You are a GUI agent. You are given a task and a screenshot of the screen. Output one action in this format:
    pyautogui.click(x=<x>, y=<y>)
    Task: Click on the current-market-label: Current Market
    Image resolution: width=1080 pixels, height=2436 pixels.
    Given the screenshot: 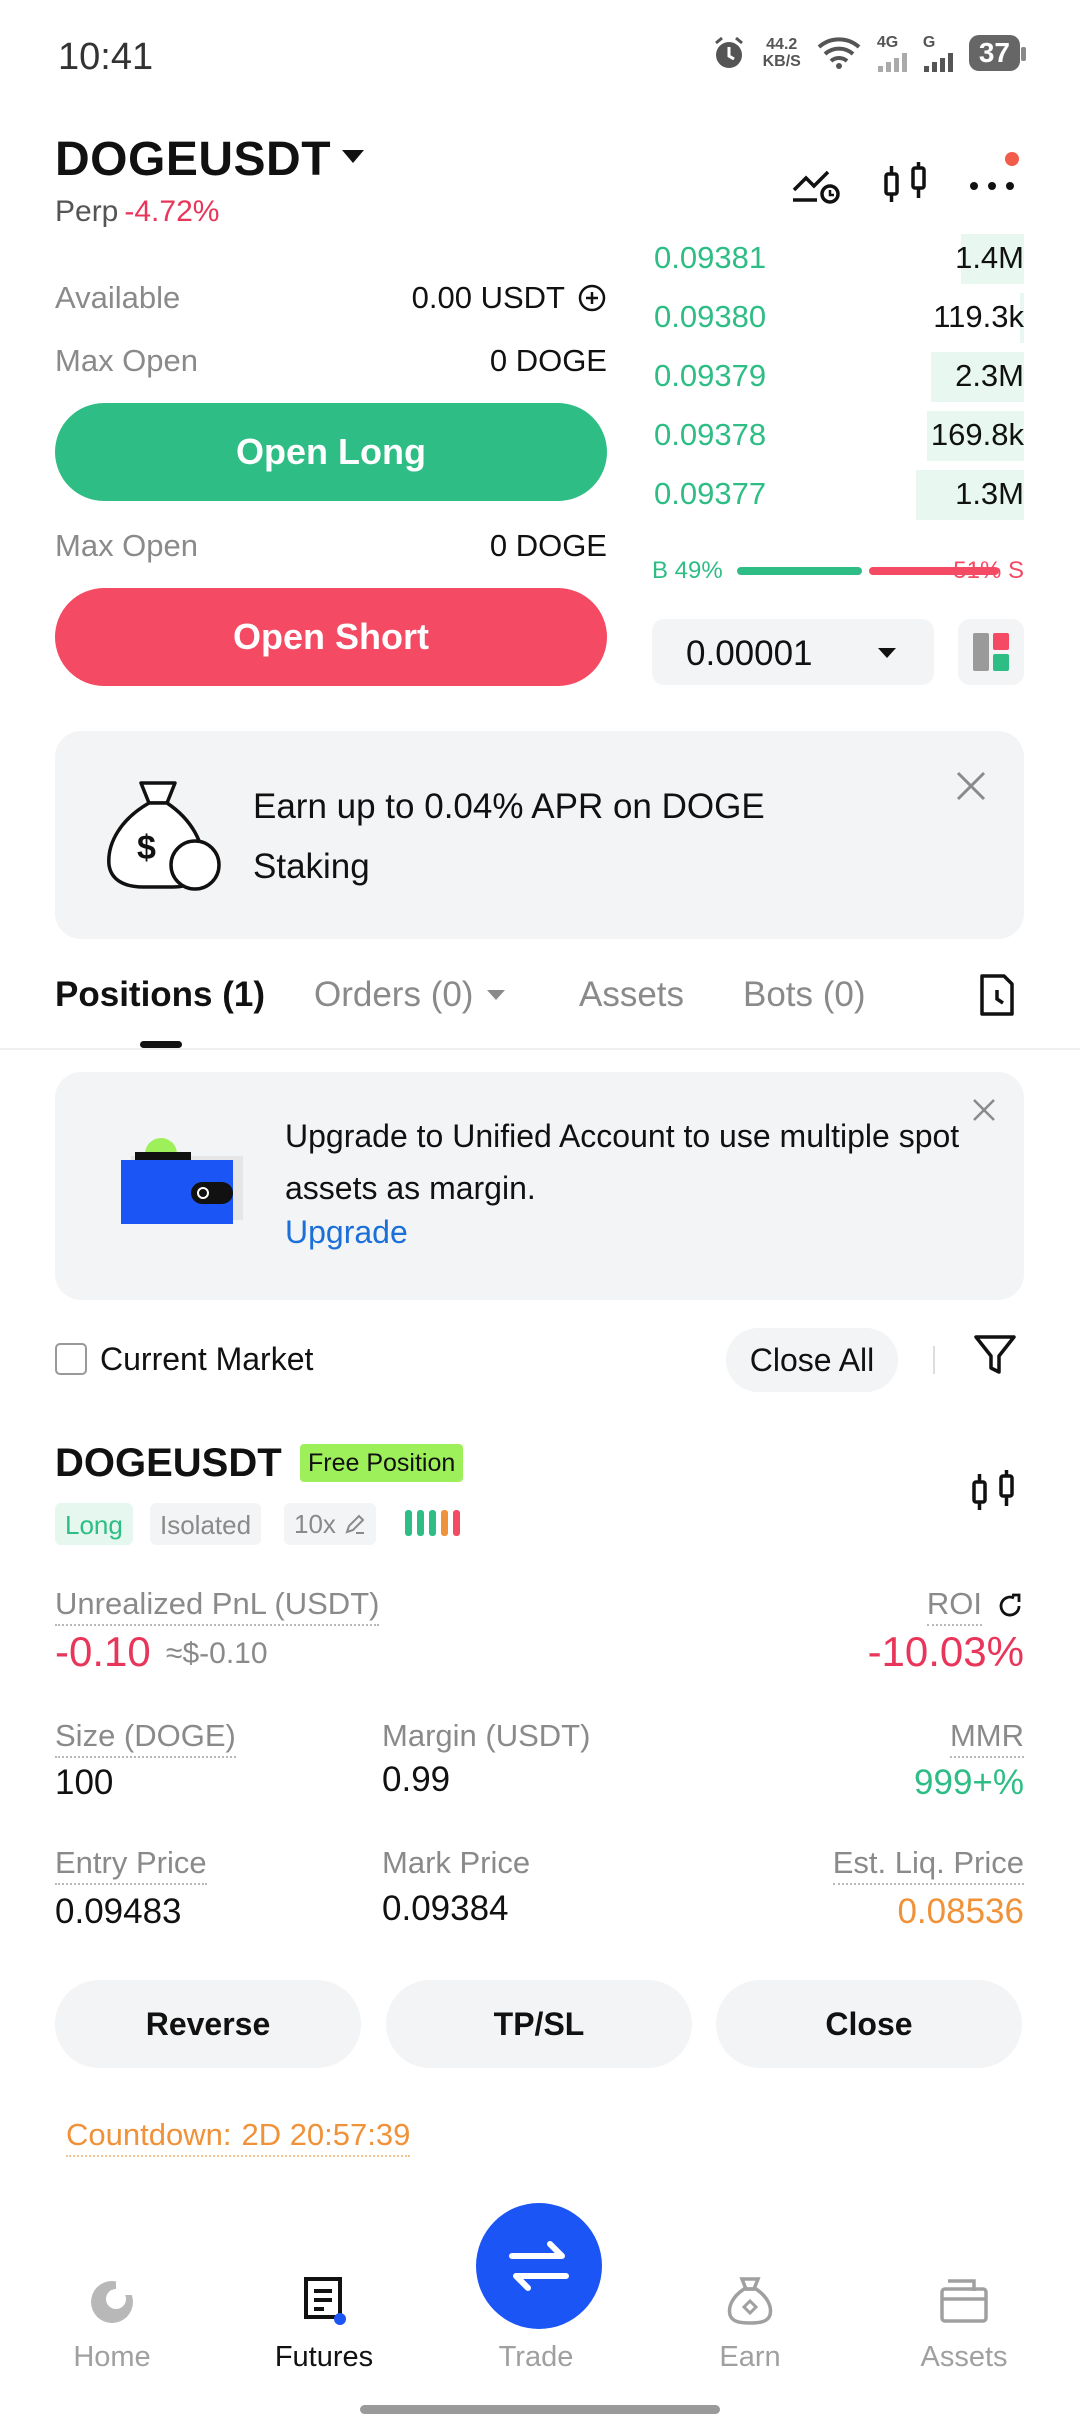 What is the action you would take?
    pyautogui.click(x=206, y=1359)
    